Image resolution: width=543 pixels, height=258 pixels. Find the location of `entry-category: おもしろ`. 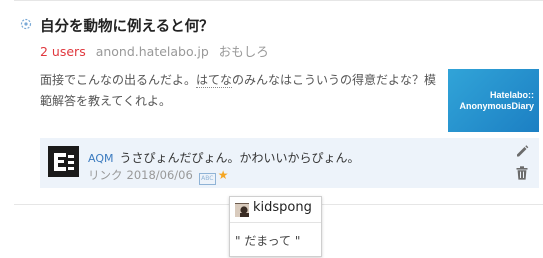

entry-category: おもしろ is located at coordinates (244, 51).